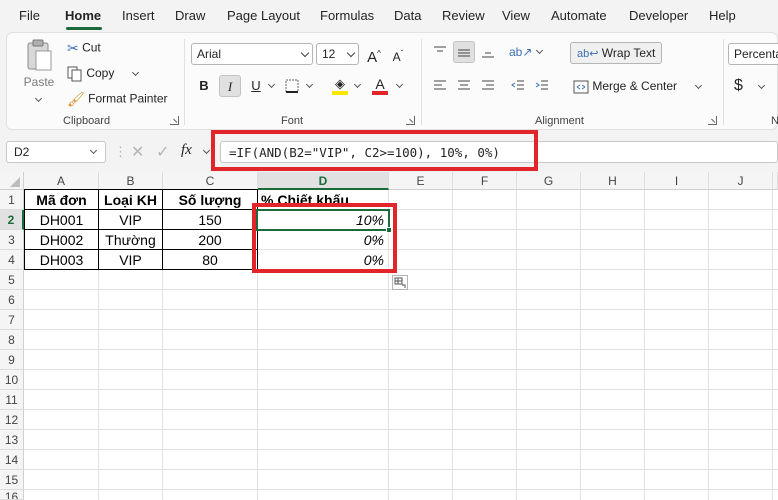  What do you see at coordinates (337, 54) in the screenshot?
I see `font-size-select: 12` at bounding box center [337, 54].